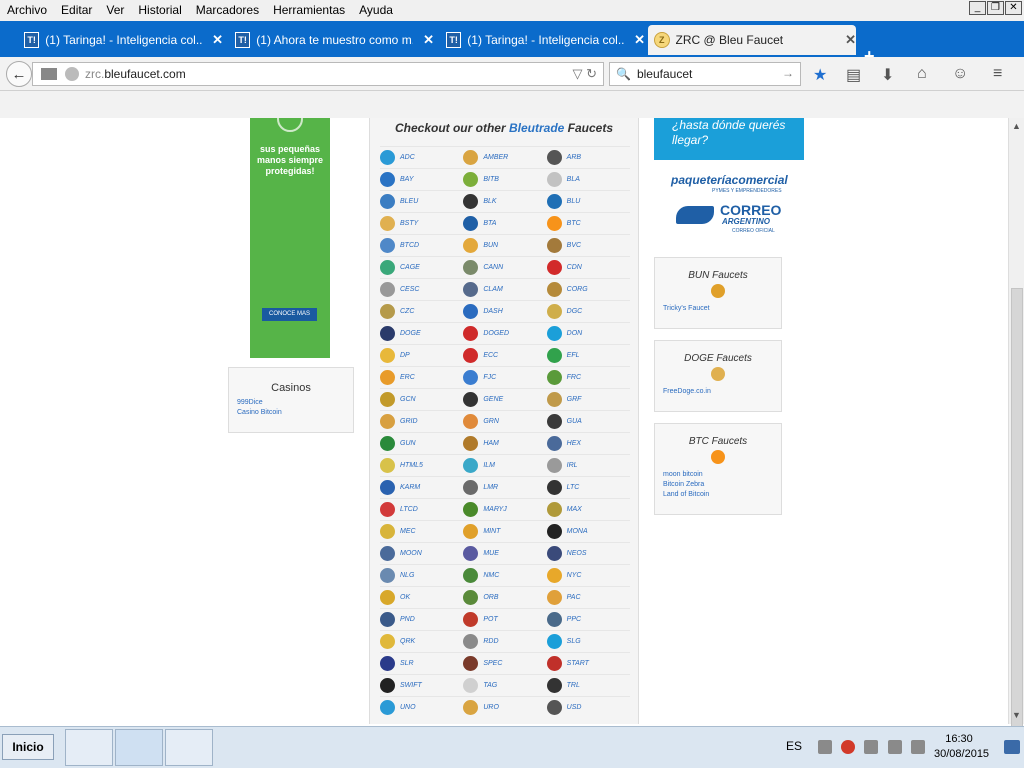  What do you see at coordinates (421, 157) in the screenshot?
I see `coin-link: ADC` at bounding box center [421, 157].